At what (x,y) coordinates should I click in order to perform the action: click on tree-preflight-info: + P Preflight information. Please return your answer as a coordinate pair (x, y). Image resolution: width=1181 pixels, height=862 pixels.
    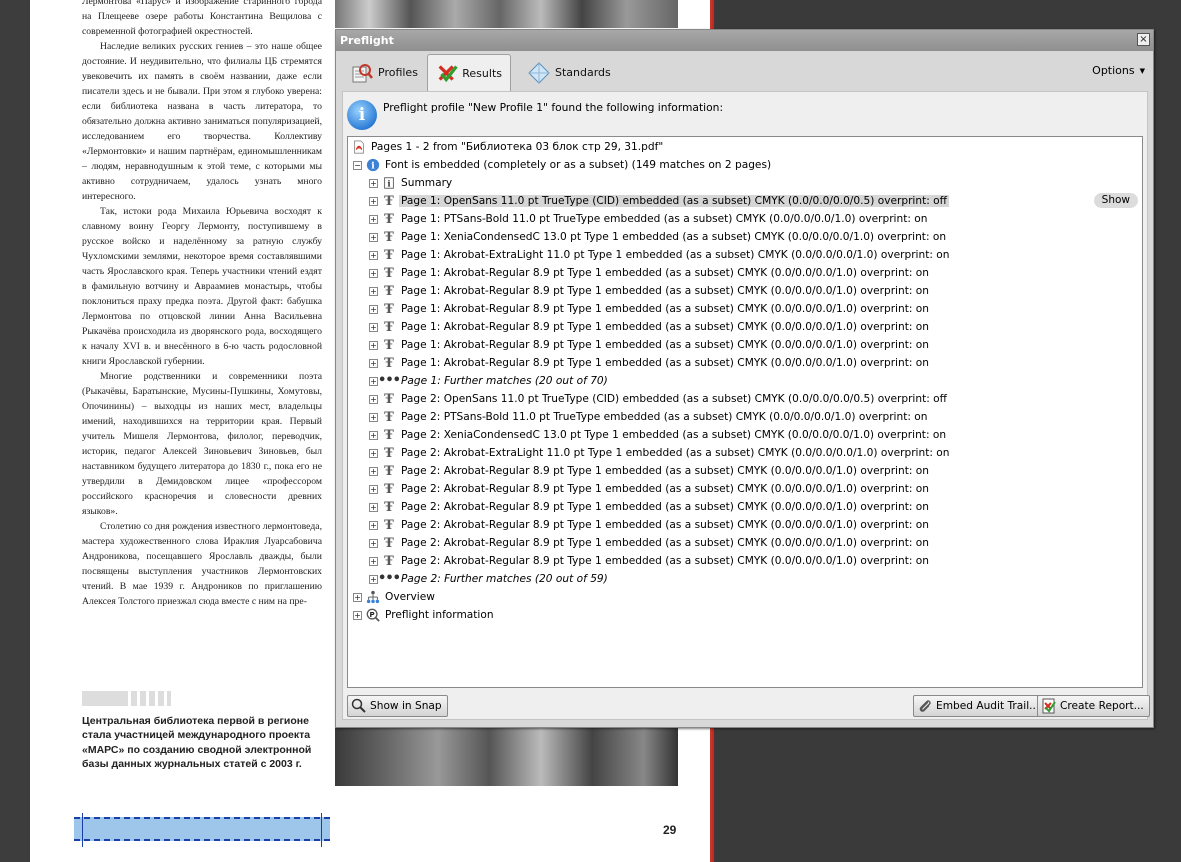
    Looking at the image, I should click on (747, 615).